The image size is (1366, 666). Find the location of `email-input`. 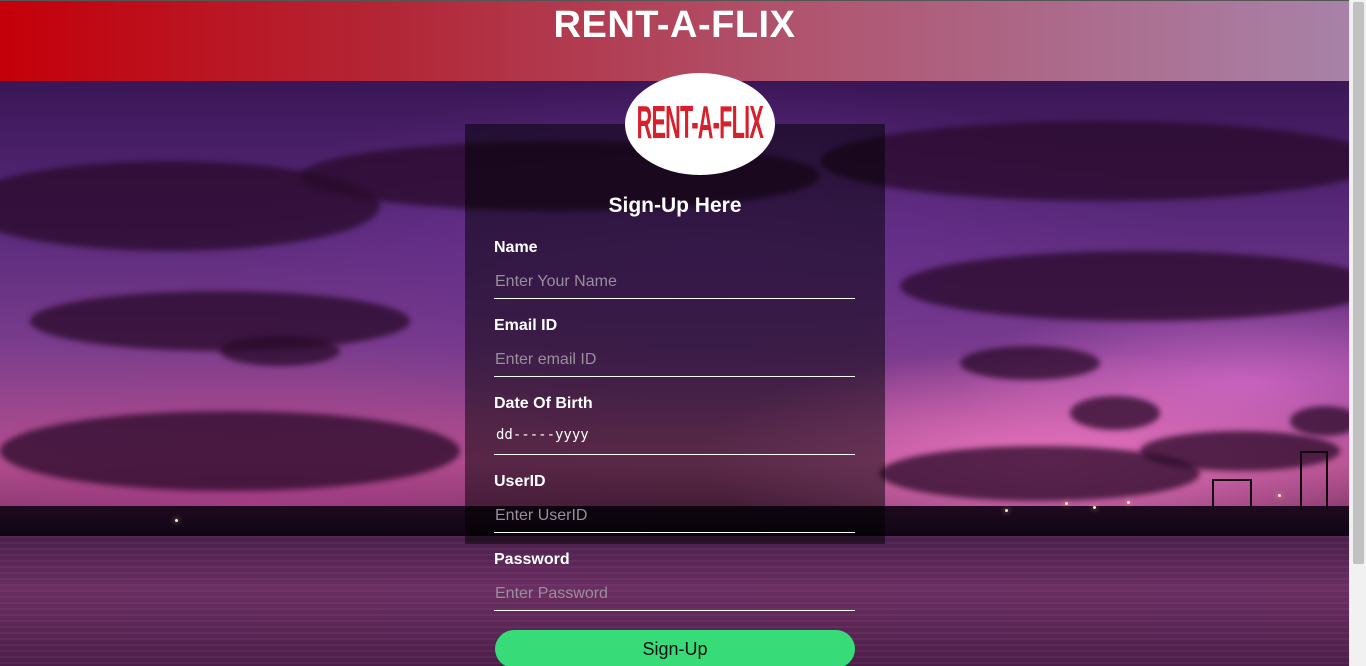

email-input is located at coordinates (674, 357).